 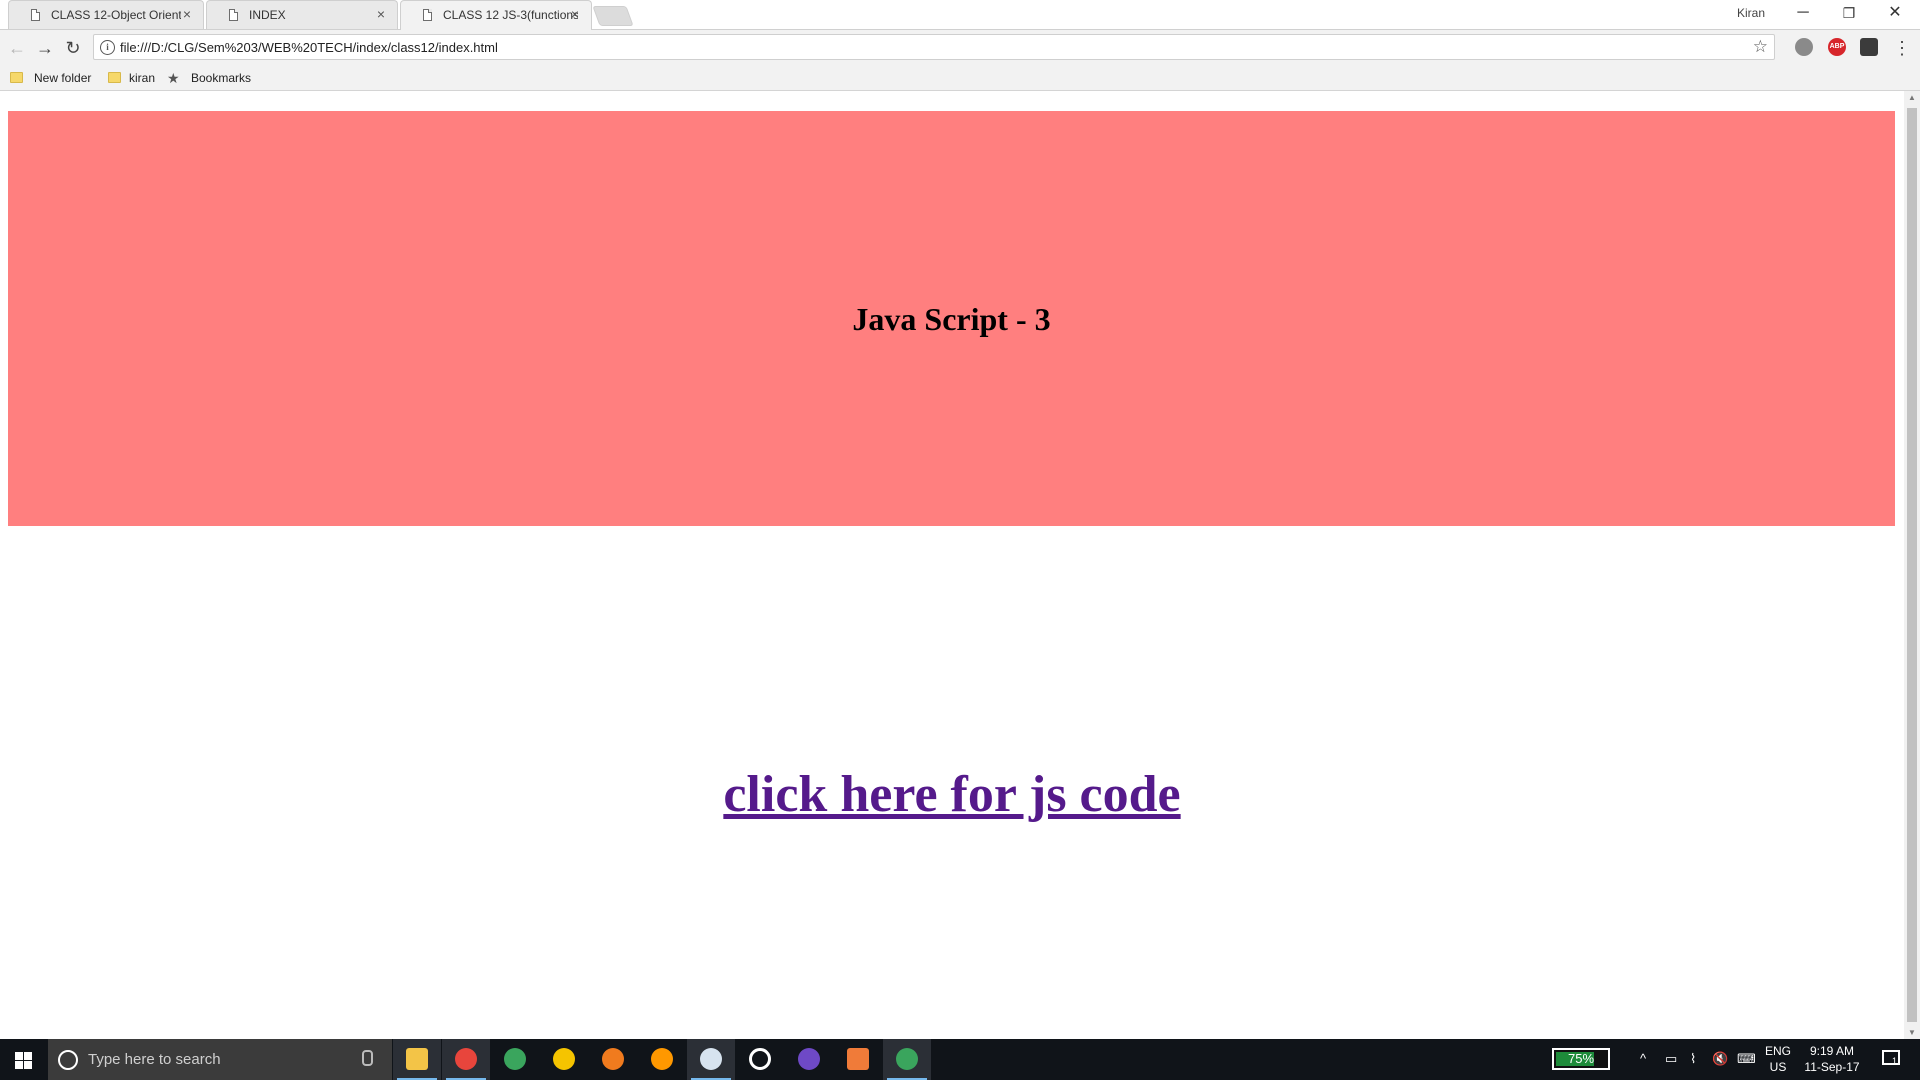 I want to click on menu-icon: ⋮, so click(x=1902, y=48).